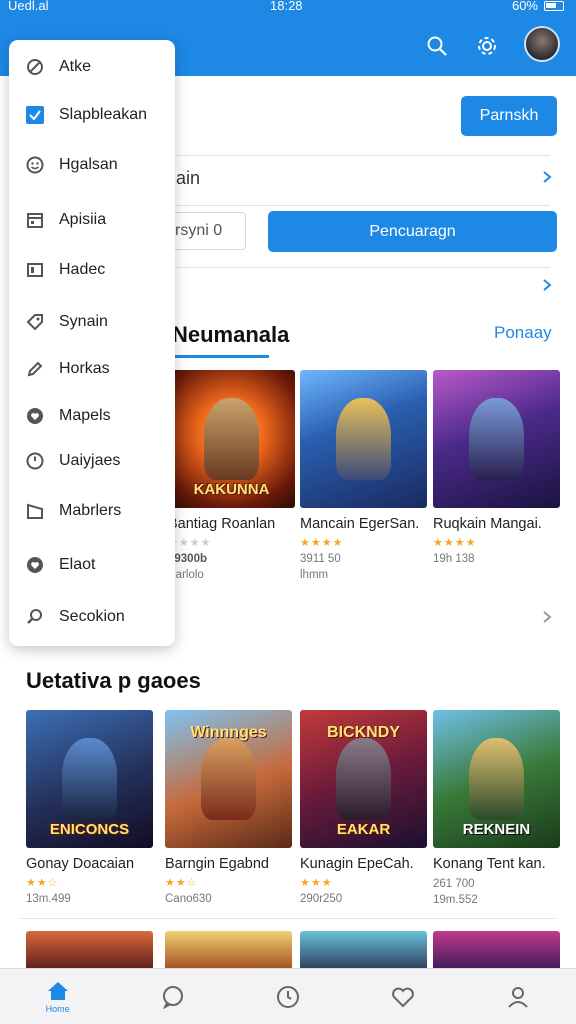  Describe the element at coordinates (35, 369) in the screenshot. I see `pencil-icon` at that location.